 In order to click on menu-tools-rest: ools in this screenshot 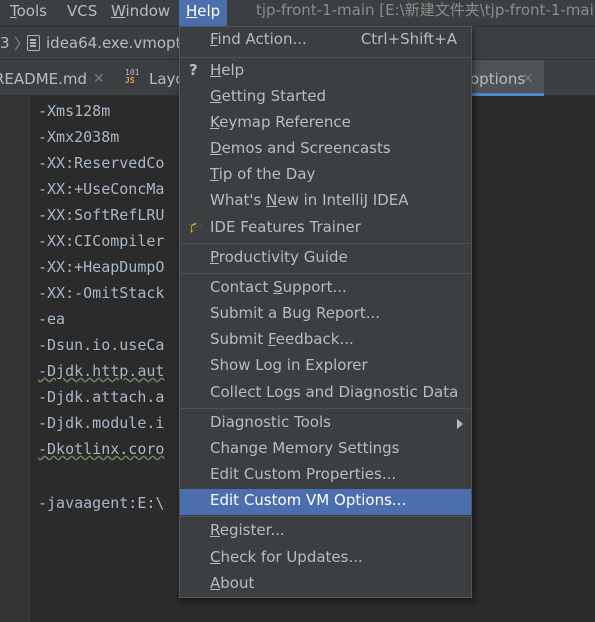, I will do `click(31, 11)`.